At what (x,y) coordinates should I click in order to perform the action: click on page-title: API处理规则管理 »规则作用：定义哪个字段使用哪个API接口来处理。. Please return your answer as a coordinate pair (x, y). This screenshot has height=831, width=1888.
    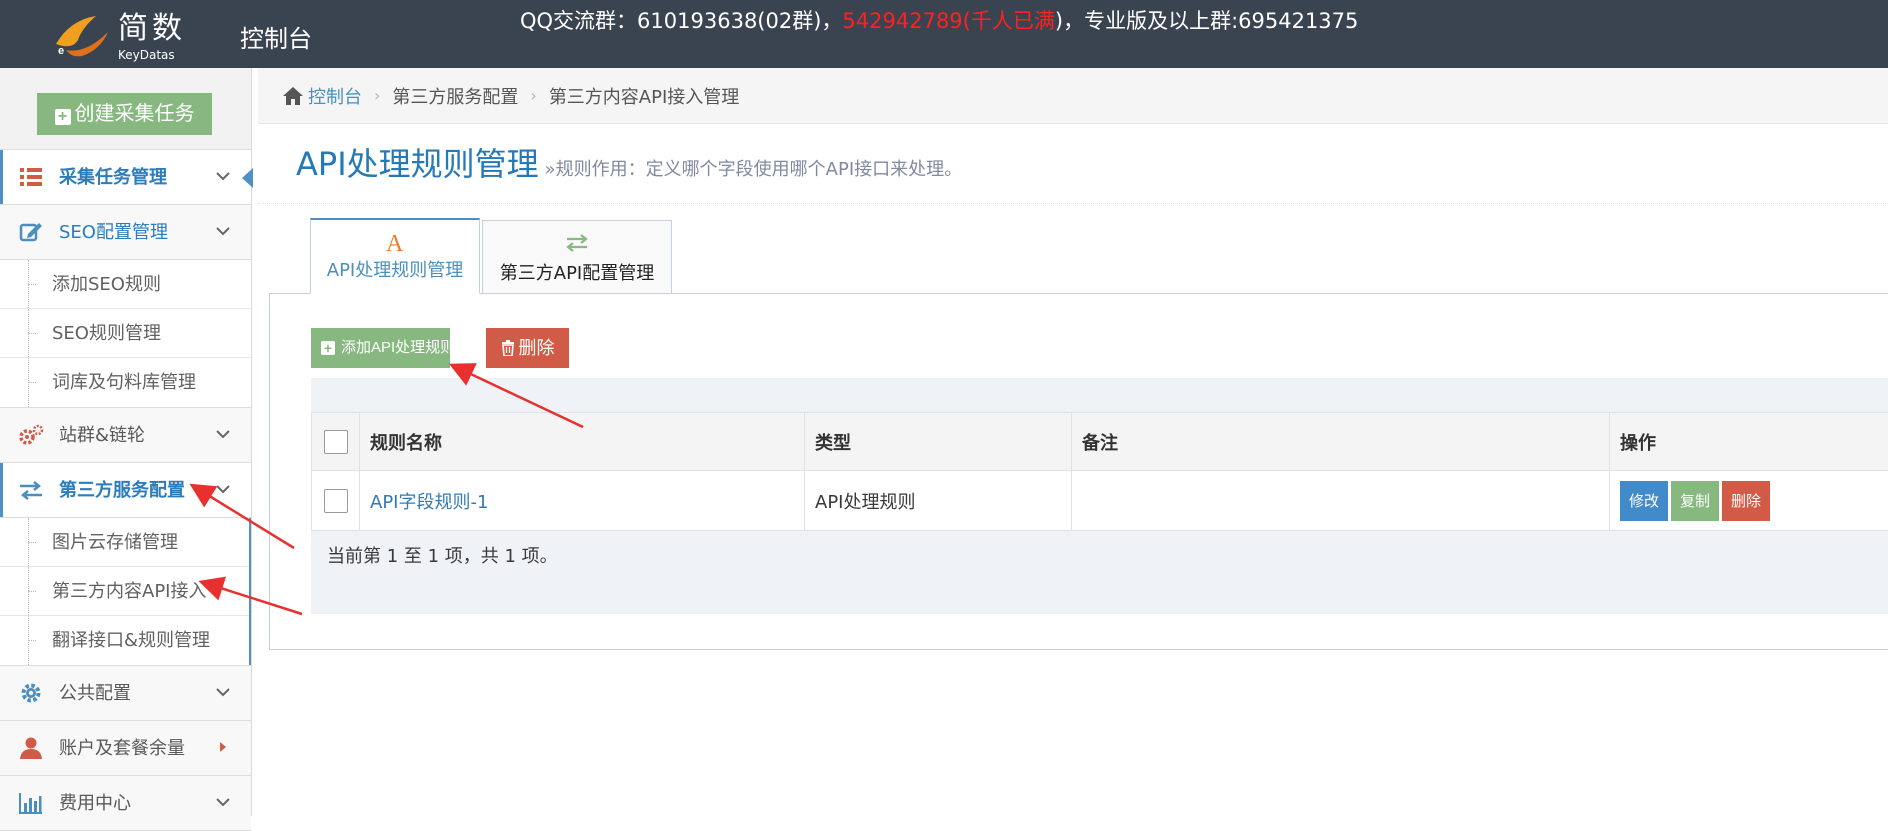
    Looking at the image, I should click on (629, 167).